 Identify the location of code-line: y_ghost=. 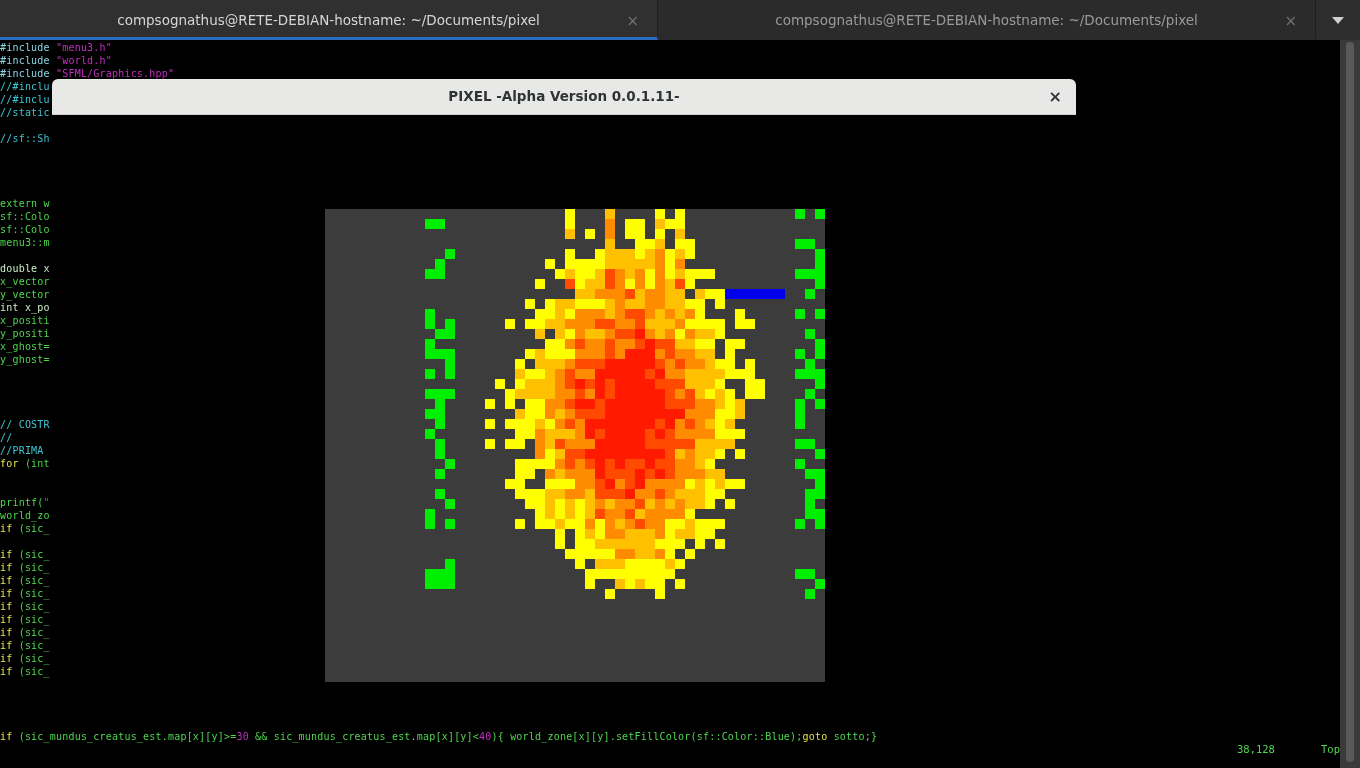
(25, 359).